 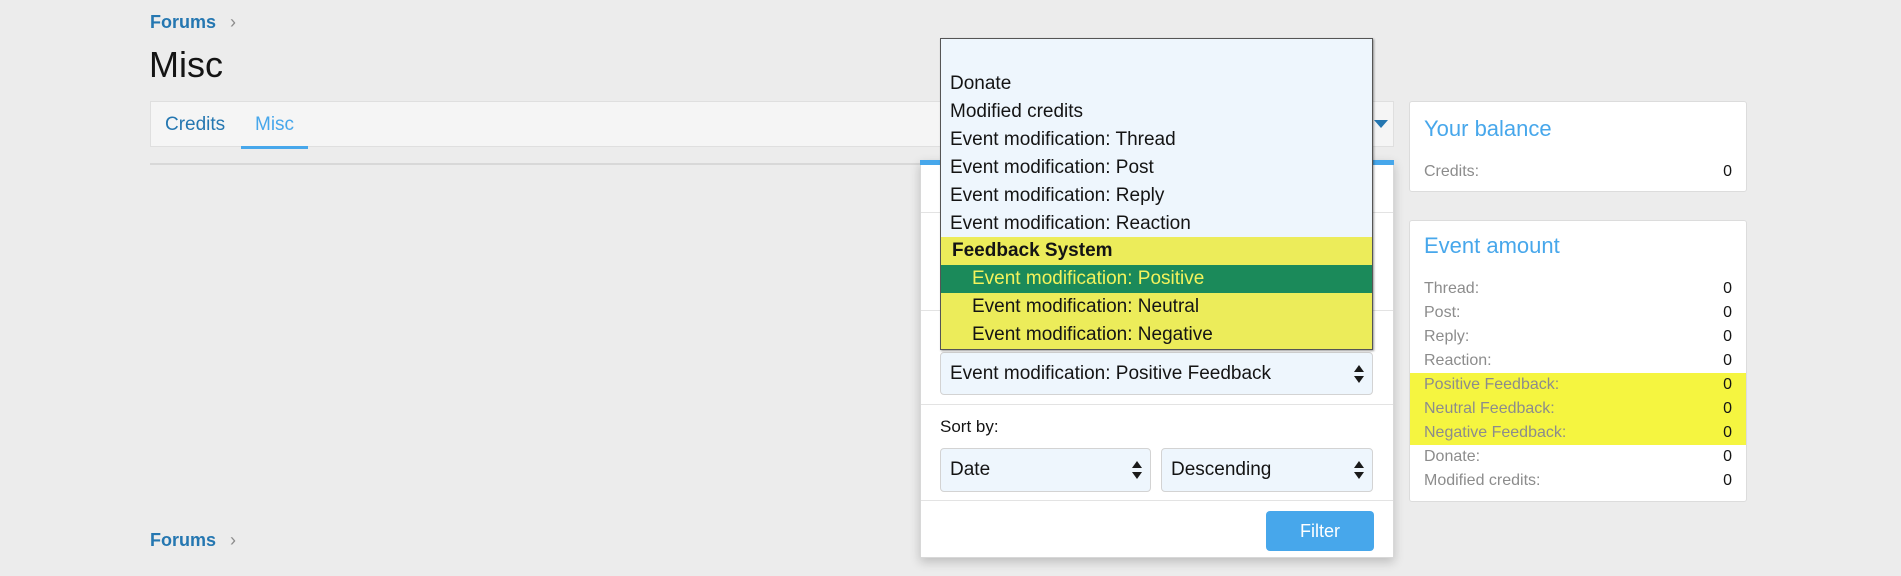 What do you see at coordinates (1156, 251) in the screenshot?
I see `dropdown-optgroup-label: Feedback System` at bounding box center [1156, 251].